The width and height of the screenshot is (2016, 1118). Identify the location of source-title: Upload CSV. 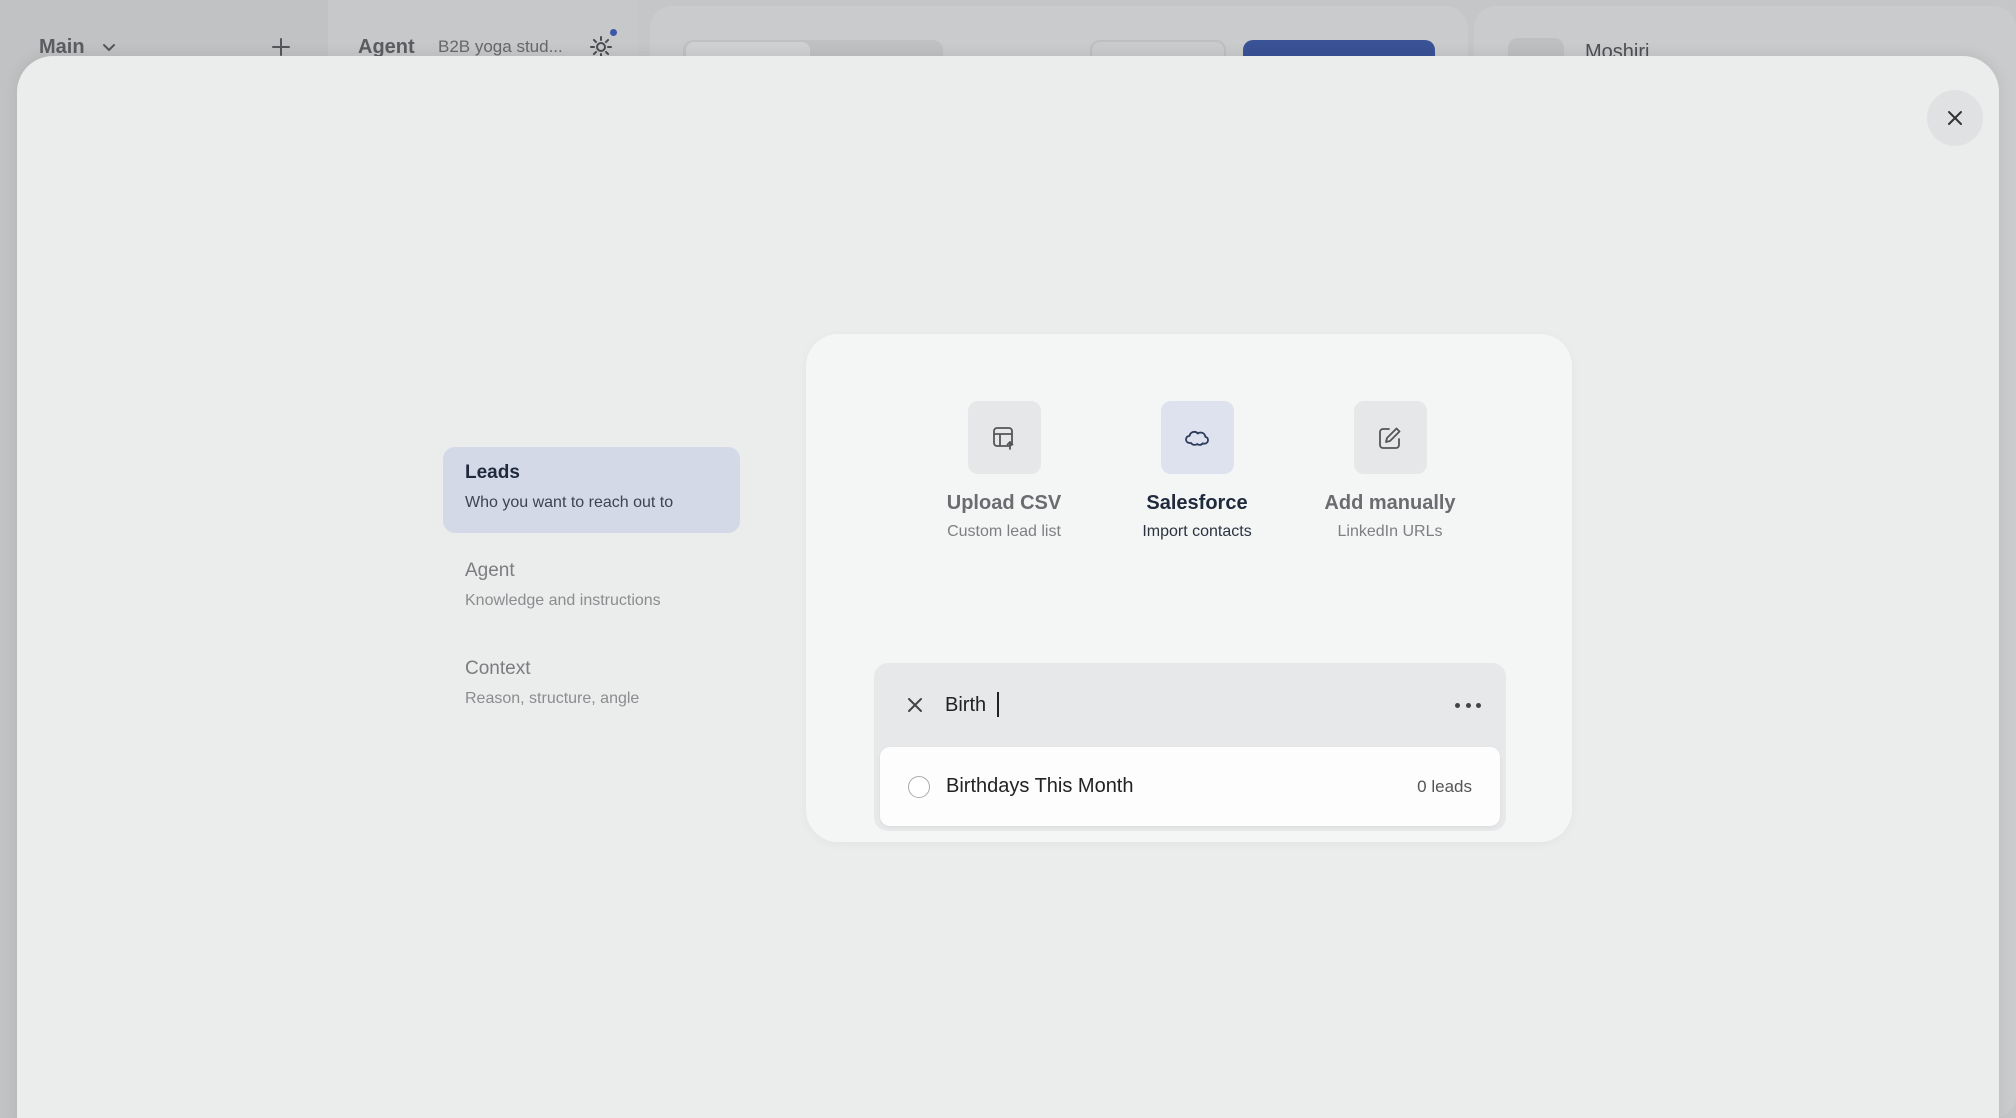
(1004, 503).